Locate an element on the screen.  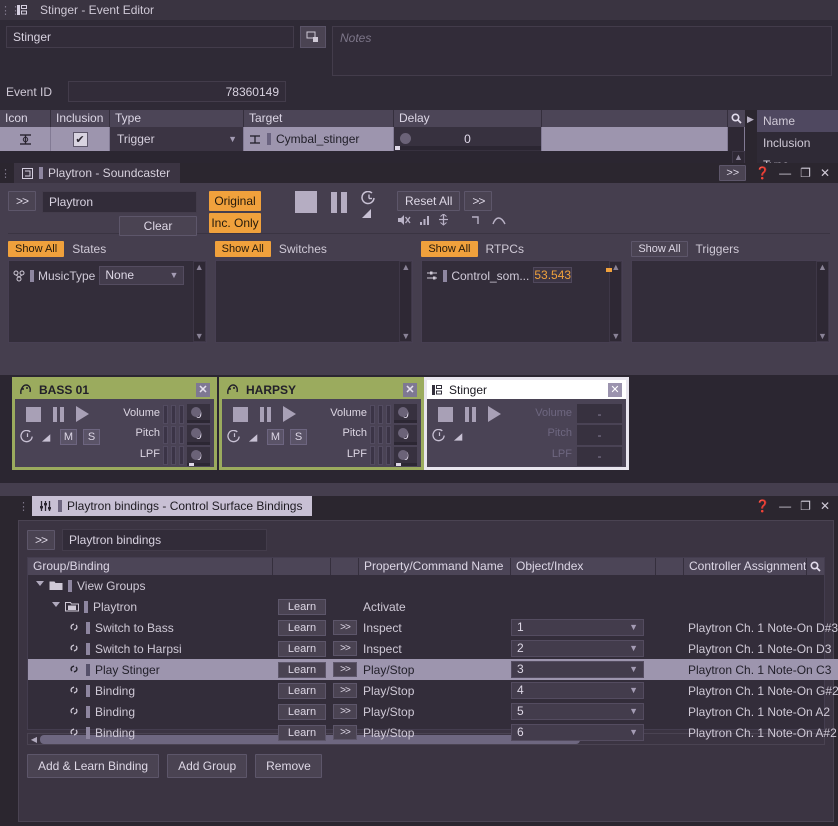
bindings-browse-button: >> is located at coordinates (41, 540).